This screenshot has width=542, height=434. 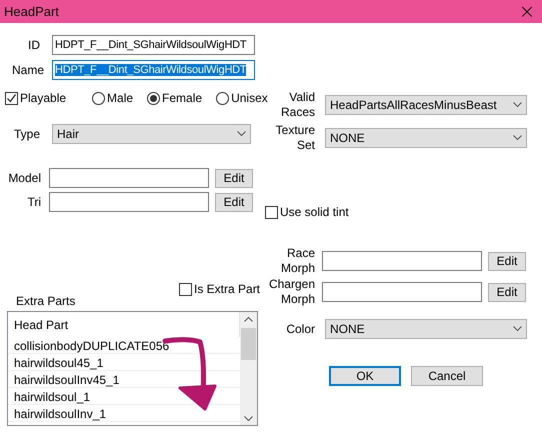 What do you see at coordinates (294, 138) in the screenshot?
I see `field-label: Texture Set` at bounding box center [294, 138].